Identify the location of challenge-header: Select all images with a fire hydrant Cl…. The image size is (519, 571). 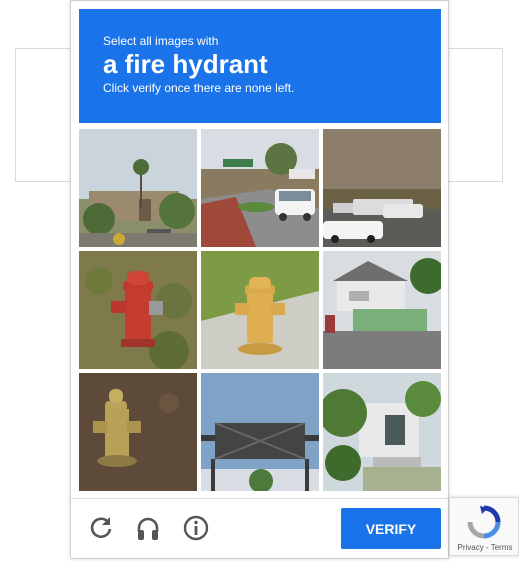
(260, 66).